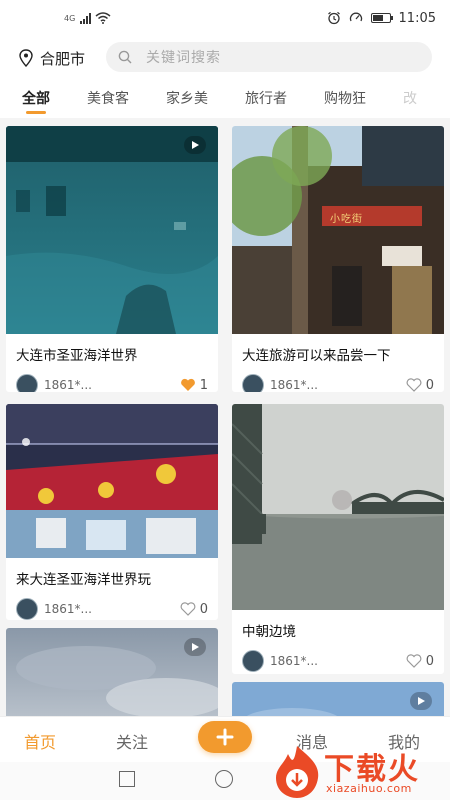  Describe the element at coordinates (266, 99) in the screenshot. I see `tab-traveler: 旅行者` at that location.